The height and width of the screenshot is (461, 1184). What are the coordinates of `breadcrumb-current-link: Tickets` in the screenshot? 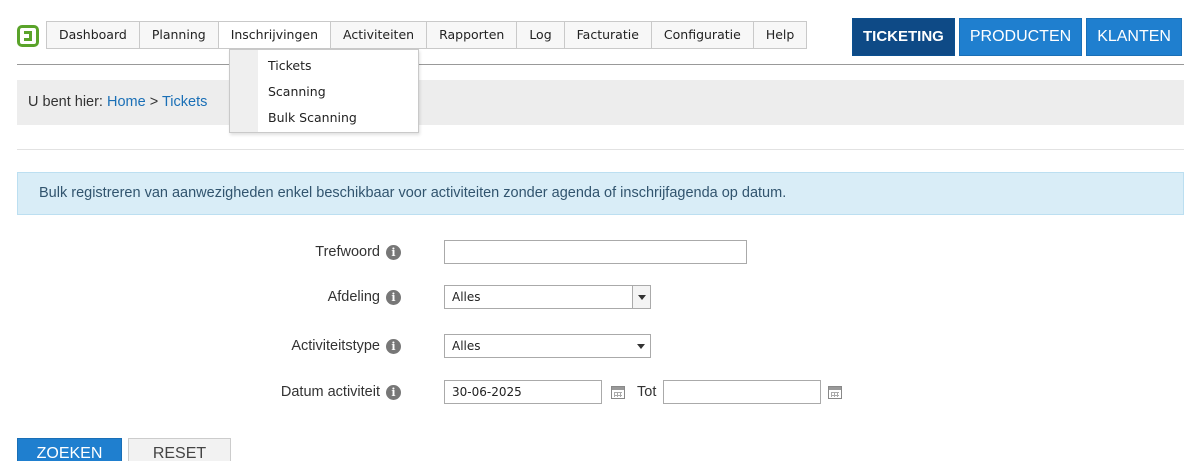 It's located at (184, 102).